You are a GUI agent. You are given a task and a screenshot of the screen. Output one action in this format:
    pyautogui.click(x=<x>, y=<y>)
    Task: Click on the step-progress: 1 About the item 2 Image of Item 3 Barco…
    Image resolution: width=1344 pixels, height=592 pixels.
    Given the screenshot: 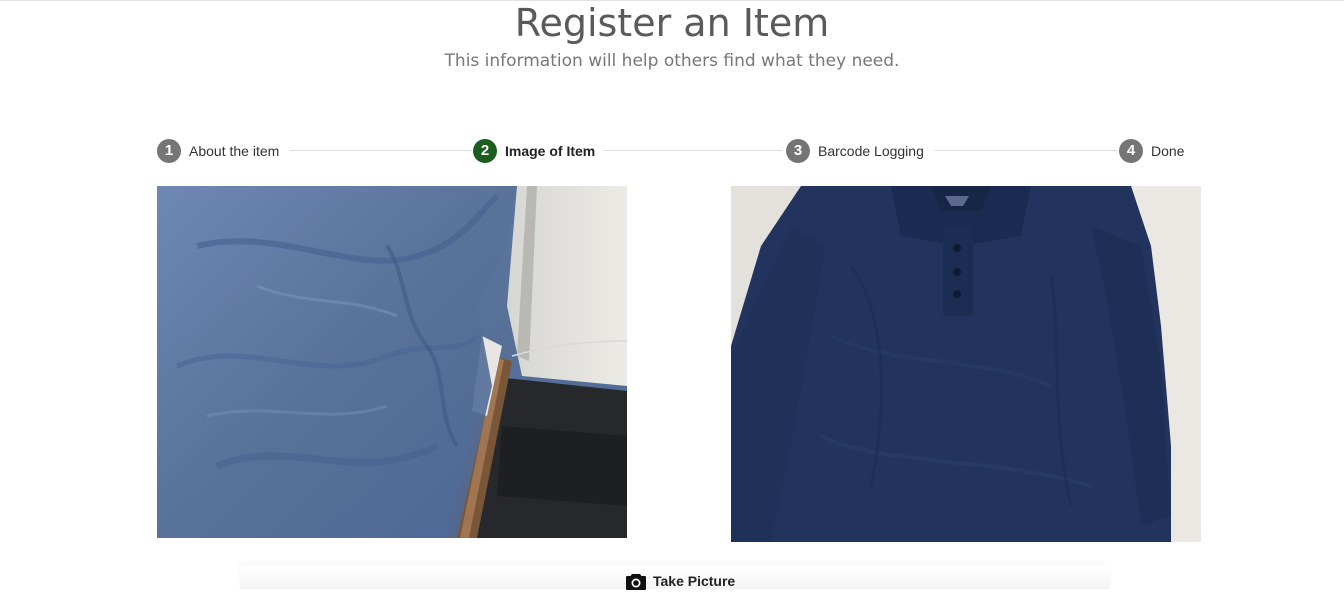 What is the action you would take?
    pyautogui.click(x=675, y=150)
    